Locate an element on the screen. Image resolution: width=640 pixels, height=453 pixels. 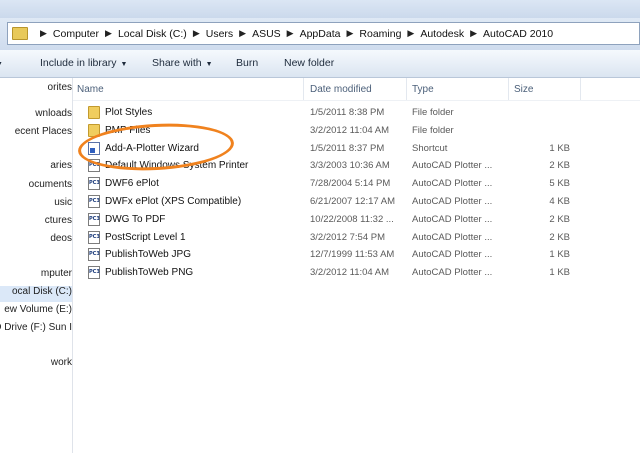
file-name: DWFx ePlot (XPS Compatible) is located at coordinates (173, 201).